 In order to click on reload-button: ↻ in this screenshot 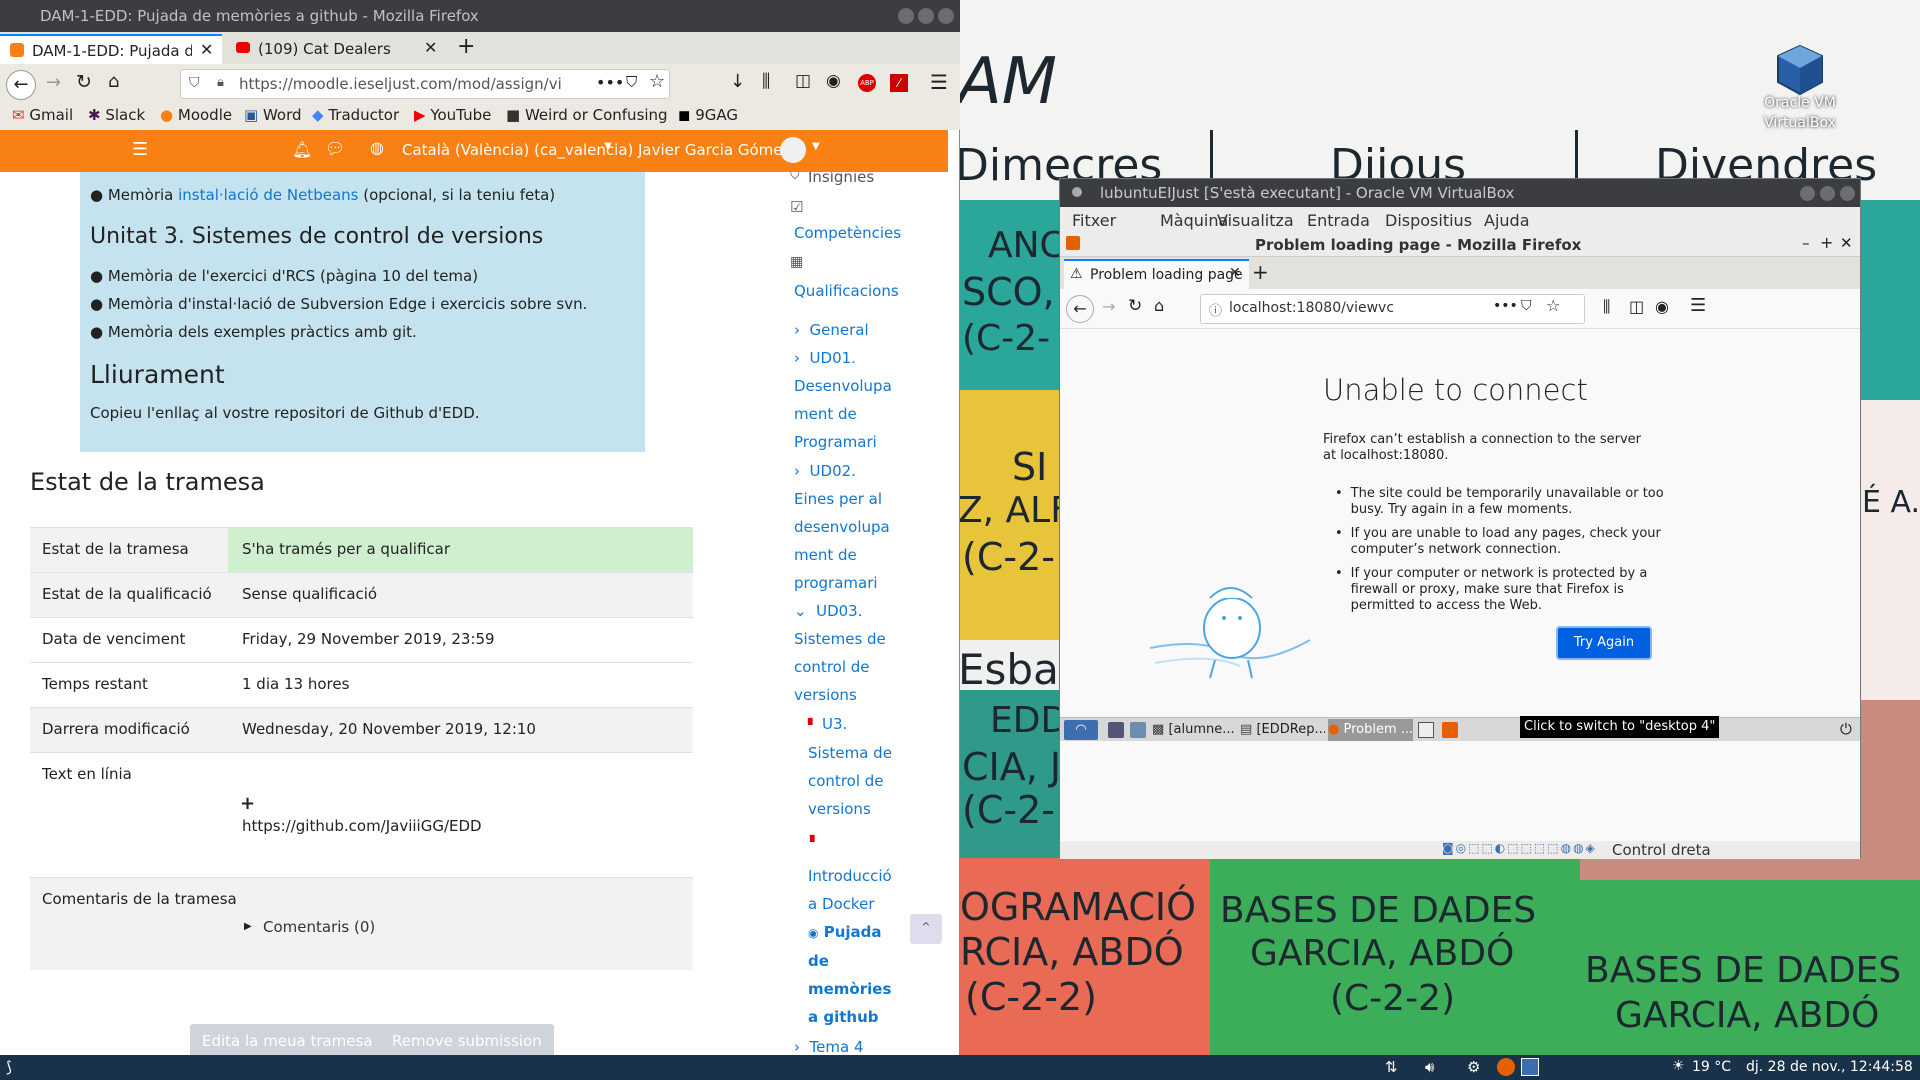, I will do `click(1135, 306)`.